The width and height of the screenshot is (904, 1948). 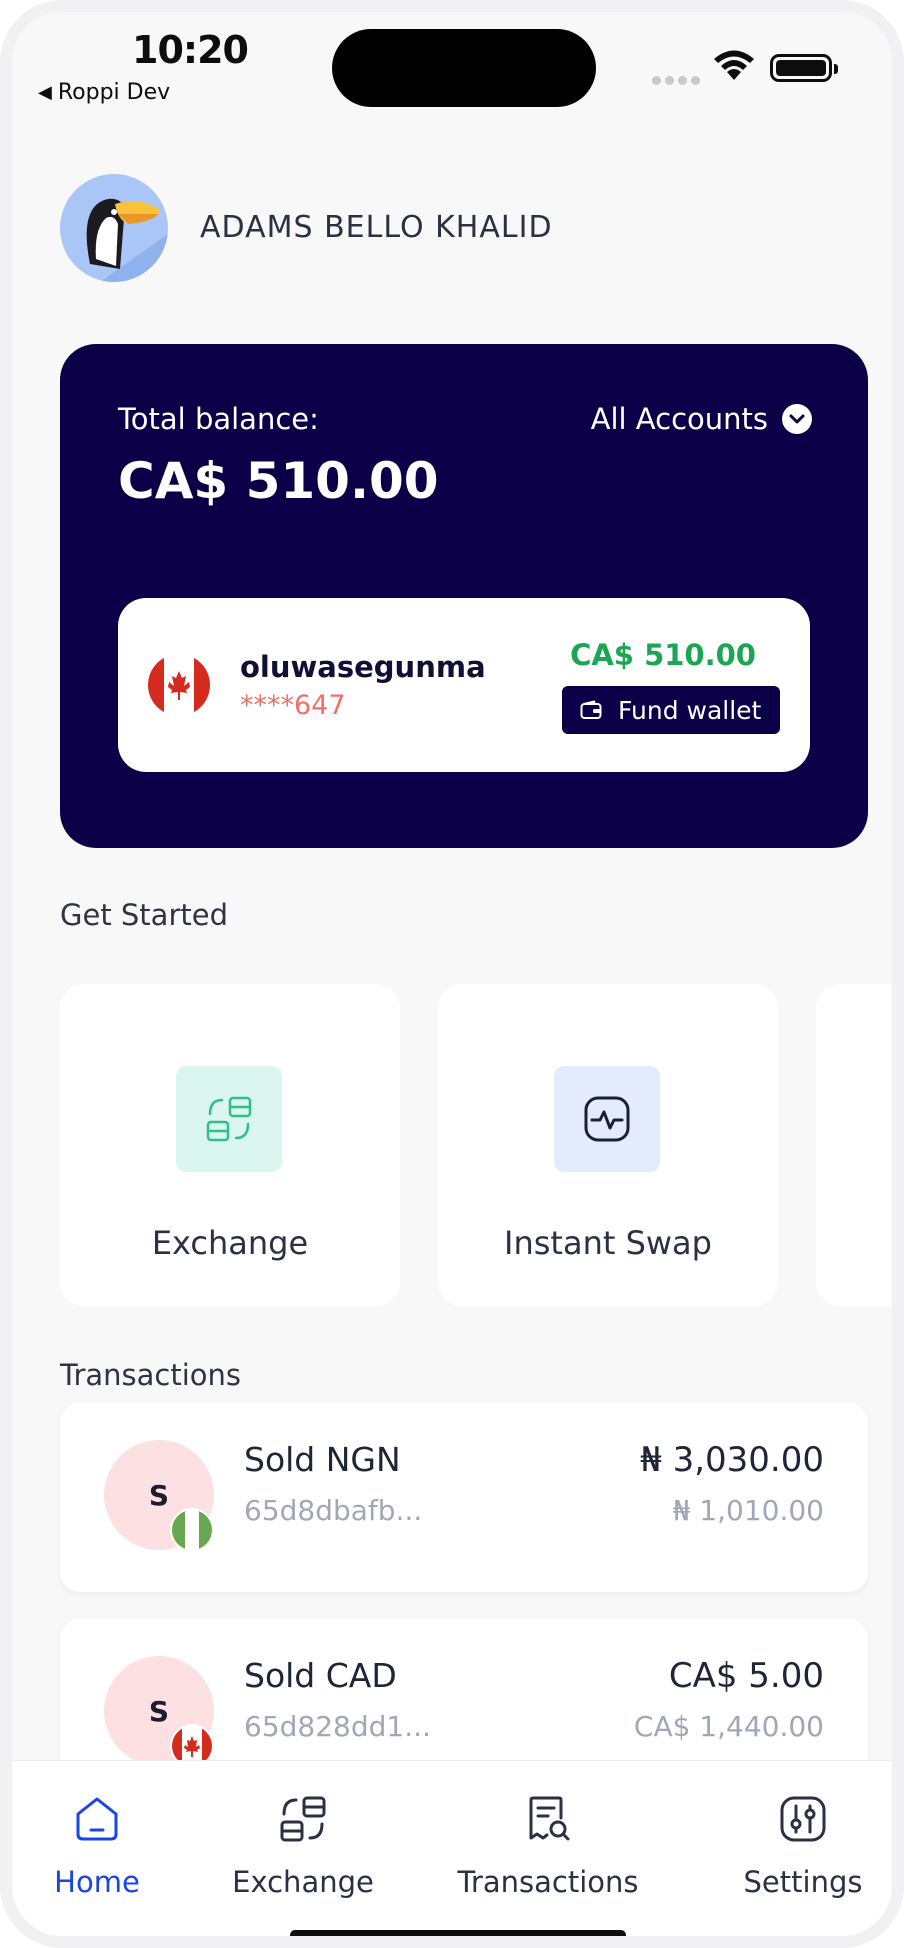 I want to click on nav-exchange: Exchange, so click(x=303, y=1845).